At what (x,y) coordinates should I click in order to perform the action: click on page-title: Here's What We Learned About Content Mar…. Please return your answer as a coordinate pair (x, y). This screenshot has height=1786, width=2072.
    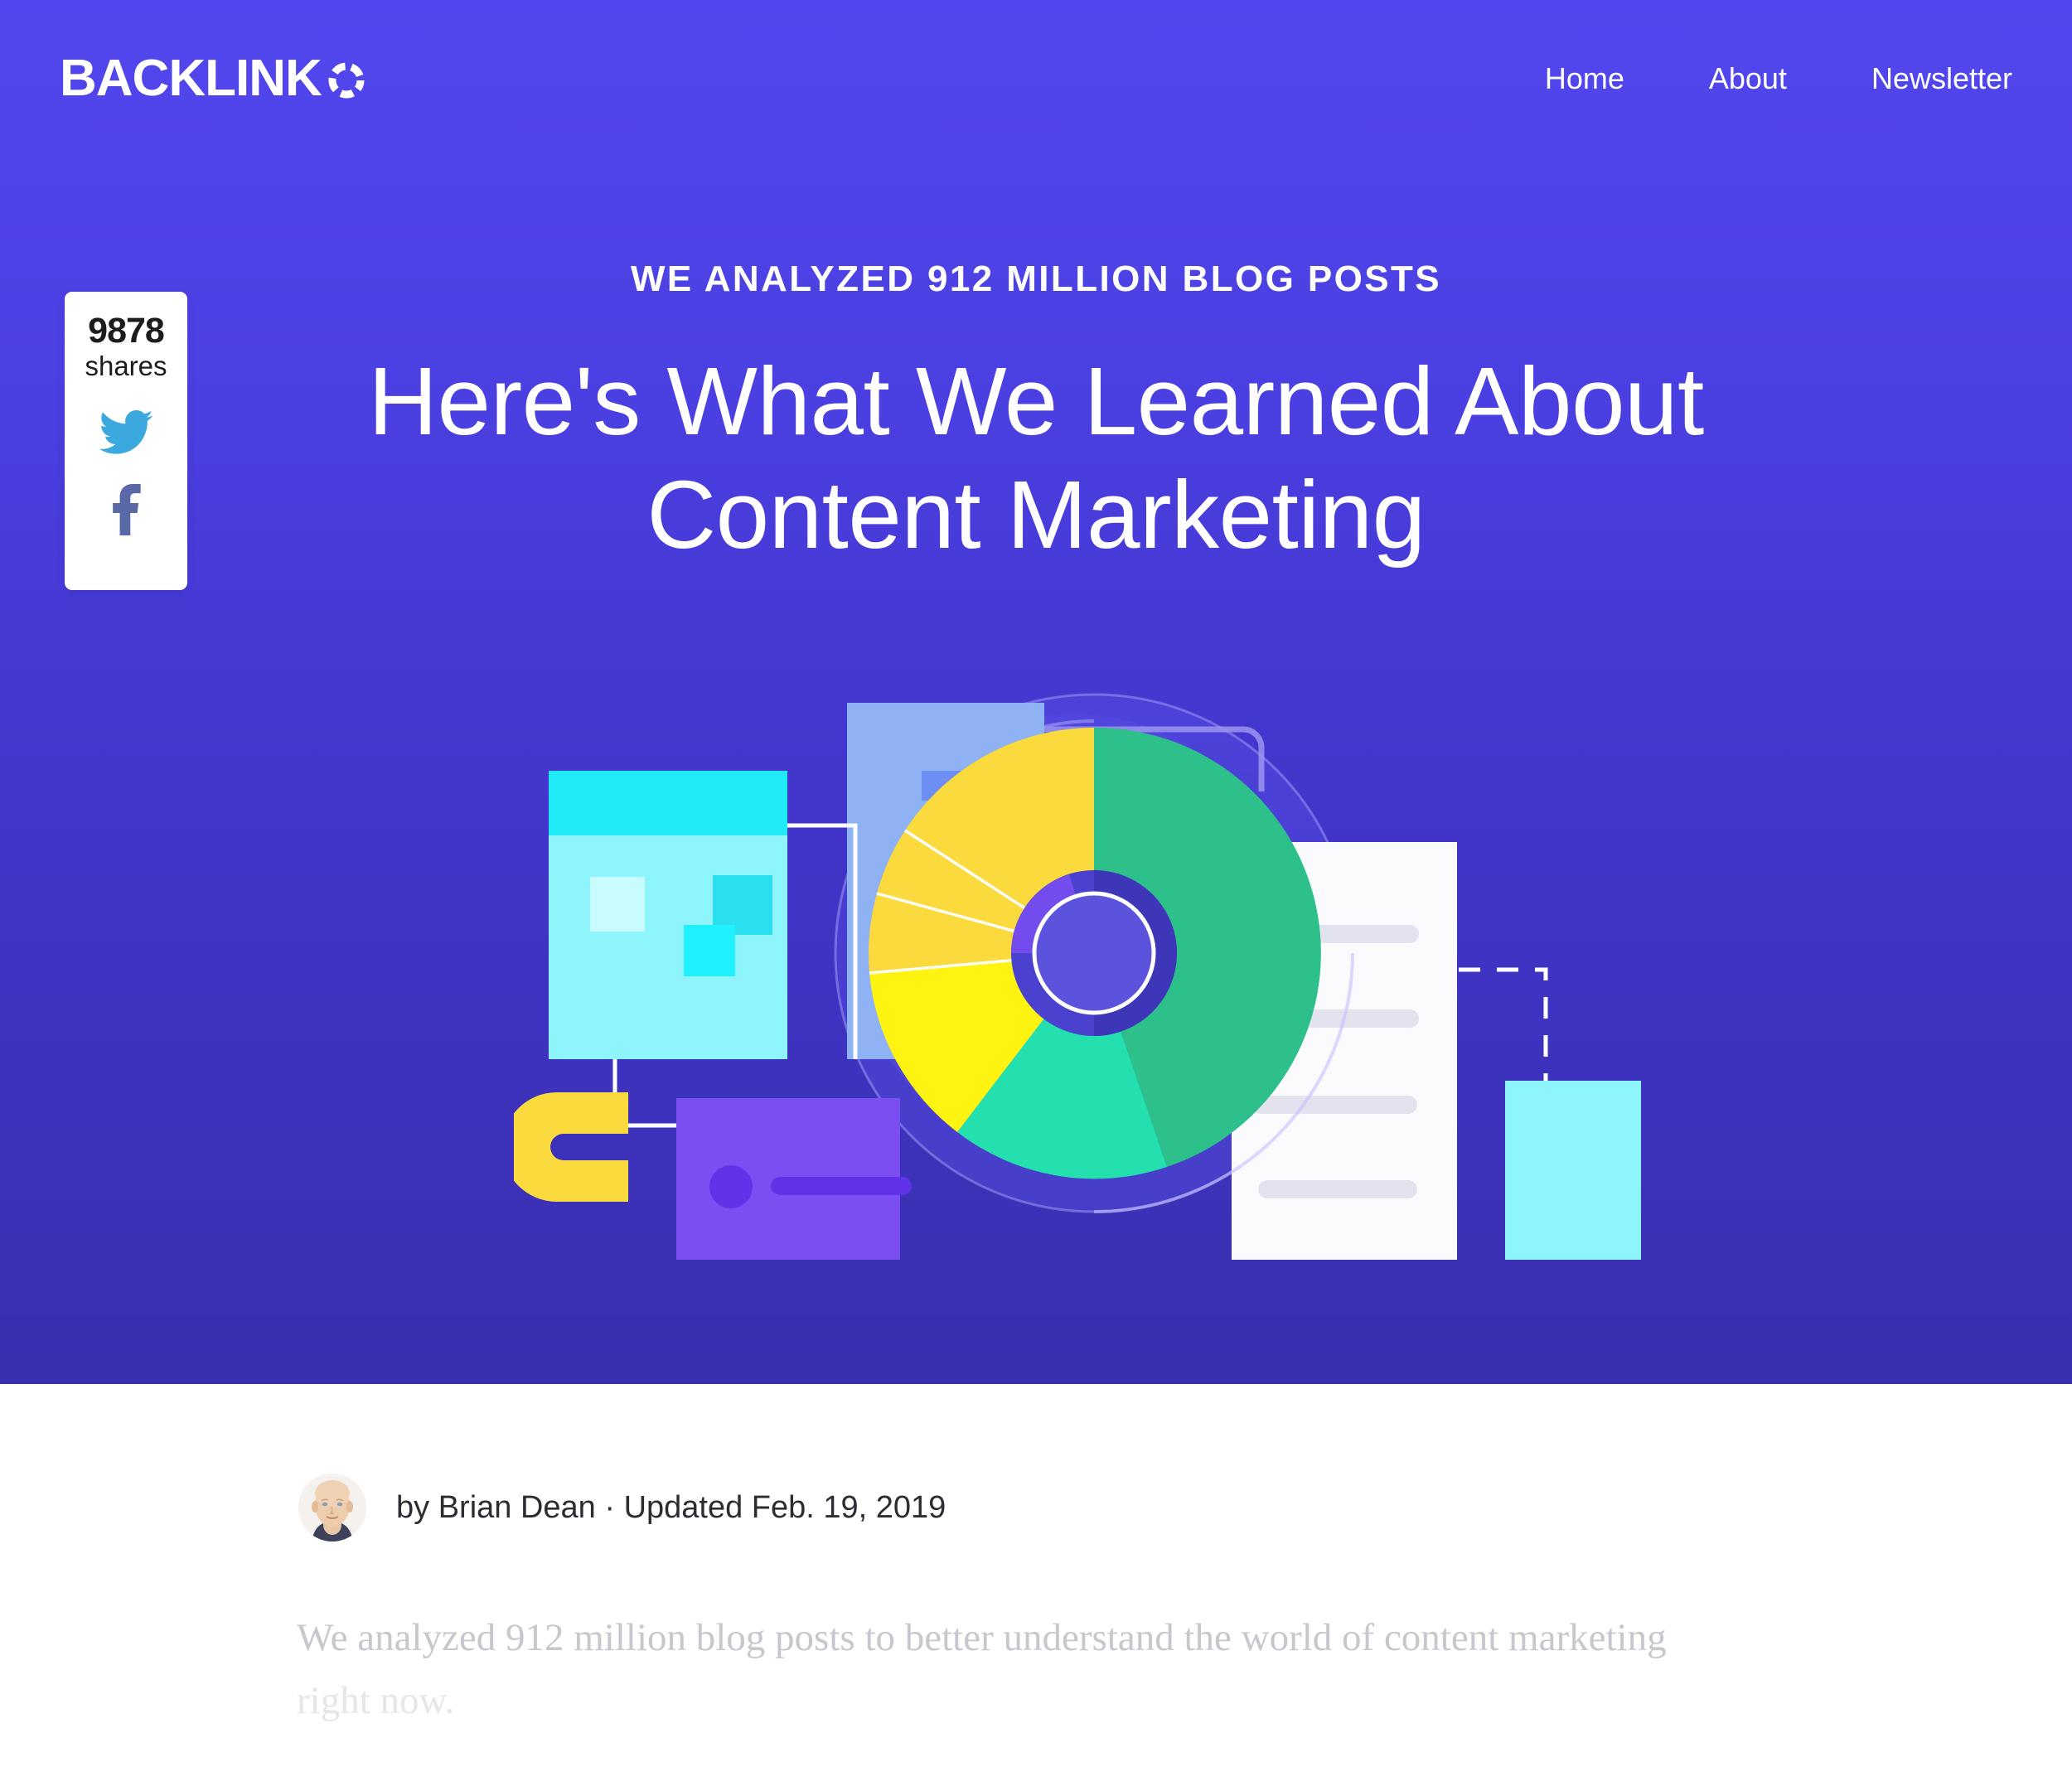
    Looking at the image, I should click on (1036, 458).